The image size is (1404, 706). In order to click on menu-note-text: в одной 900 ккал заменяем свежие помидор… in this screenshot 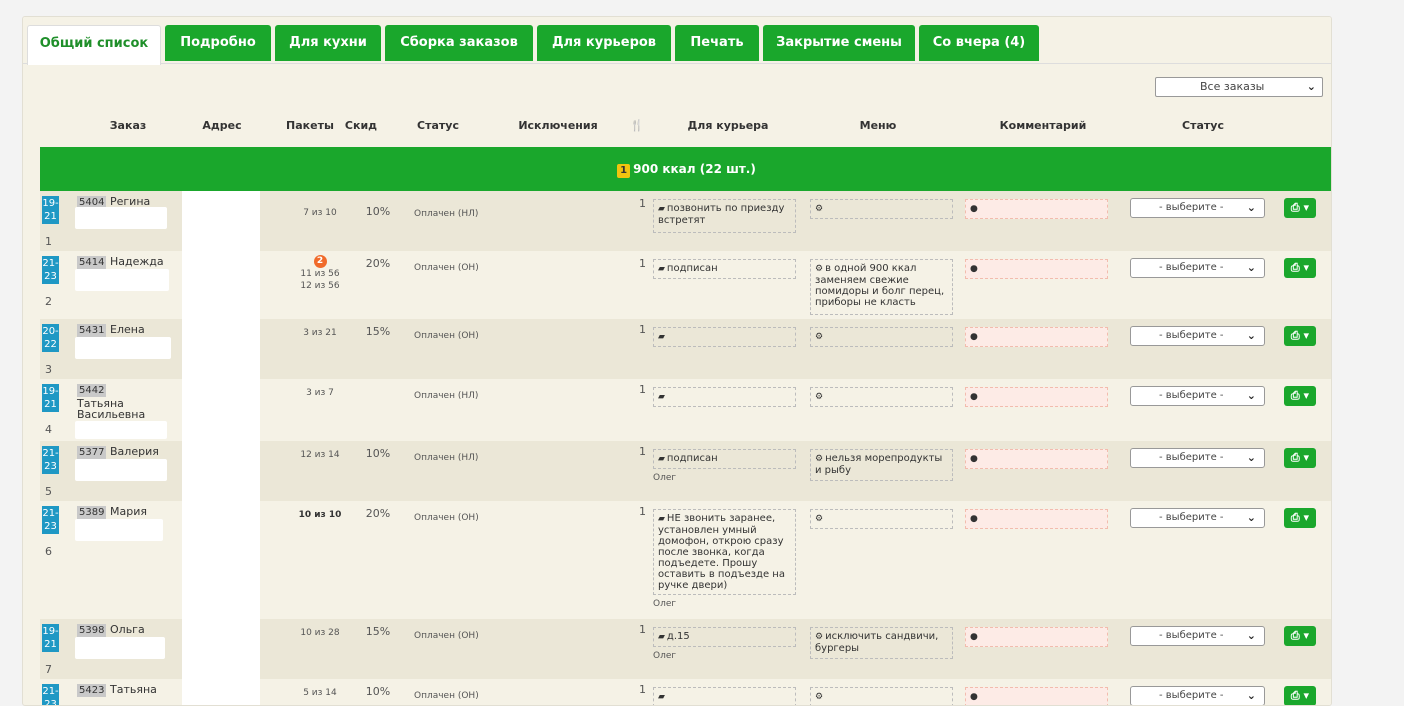, I will do `click(880, 285)`.